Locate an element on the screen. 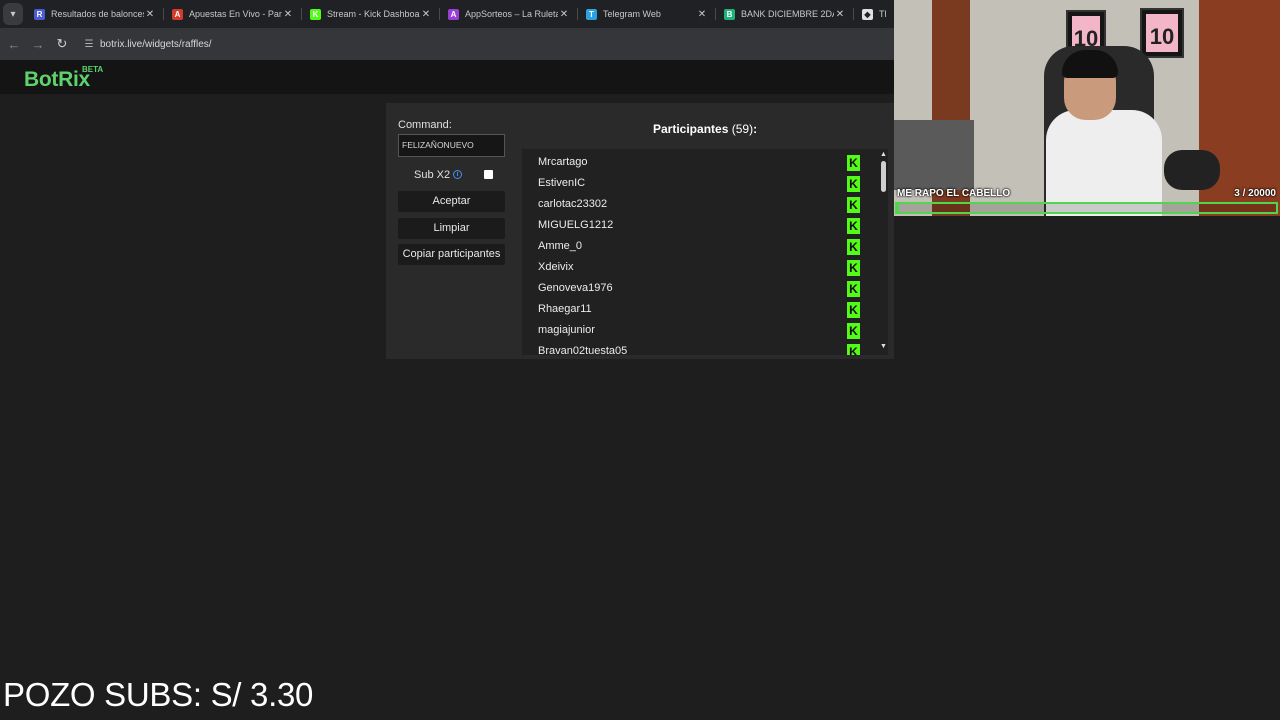 Image resolution: width=1280 pixels, height=720 pixels. microphone is located at coordinates (1192, 170).